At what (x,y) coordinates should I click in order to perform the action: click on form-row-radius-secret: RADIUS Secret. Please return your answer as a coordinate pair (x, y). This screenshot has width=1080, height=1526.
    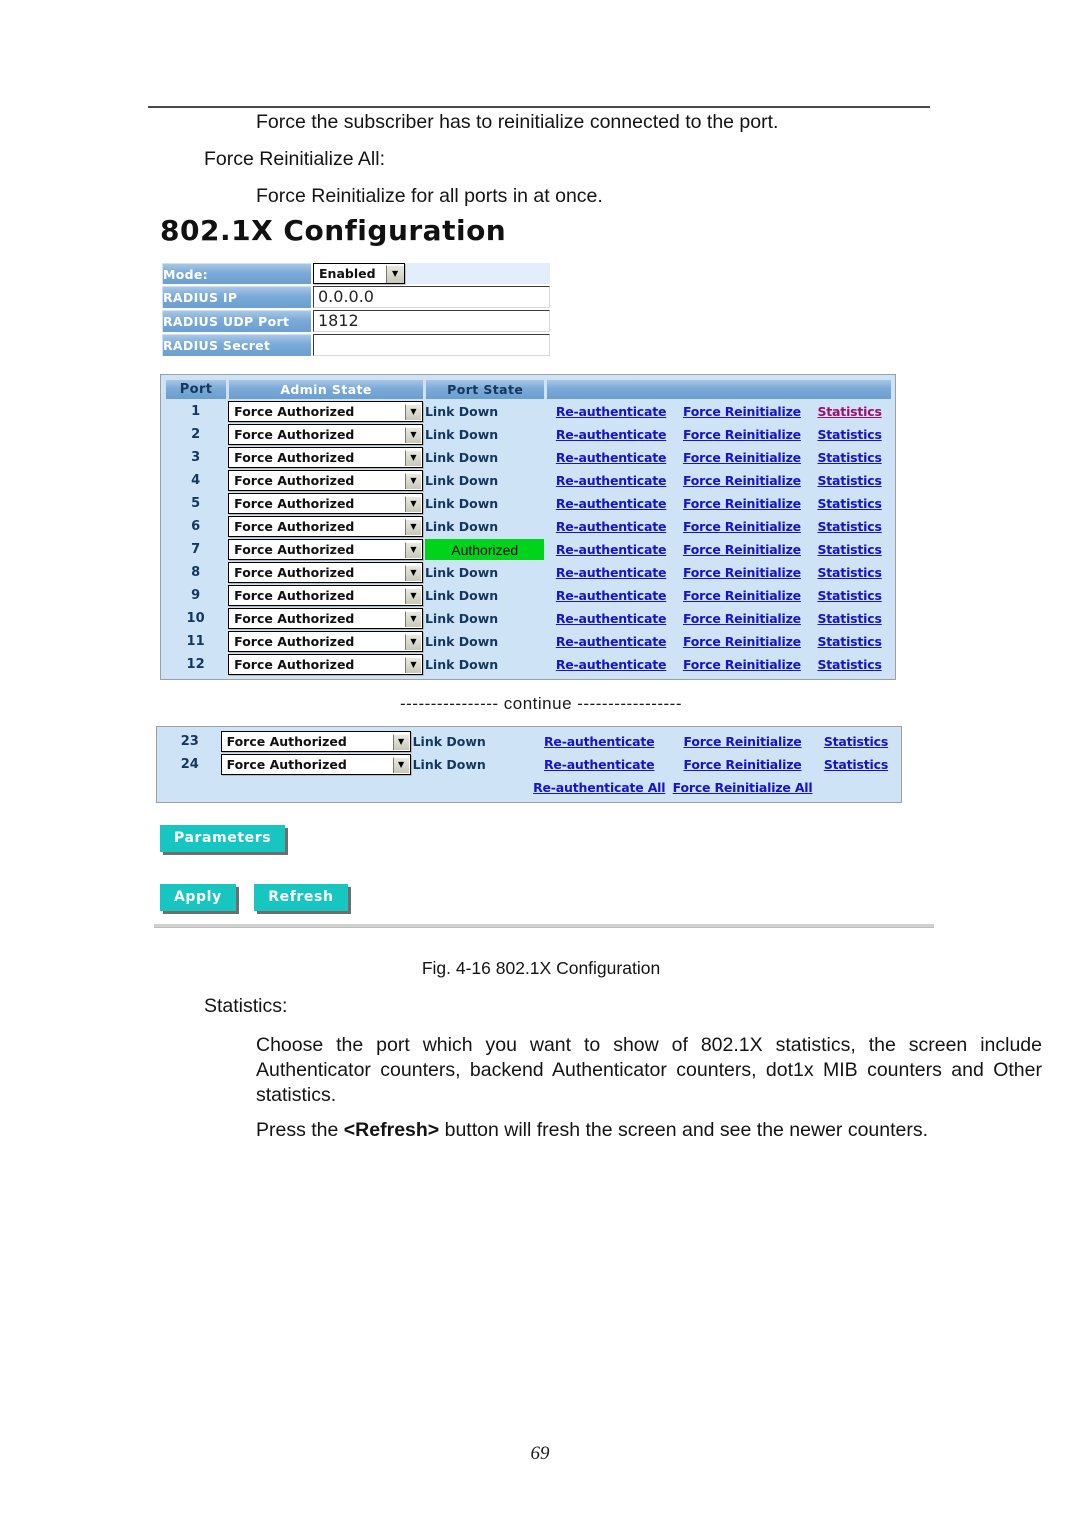
    Looking at the image, I should click on (356, 345).